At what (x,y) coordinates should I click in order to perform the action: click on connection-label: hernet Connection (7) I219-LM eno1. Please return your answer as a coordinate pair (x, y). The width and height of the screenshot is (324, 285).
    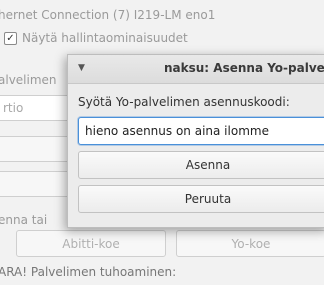
    Looking at the image, I should click on (108, 15).